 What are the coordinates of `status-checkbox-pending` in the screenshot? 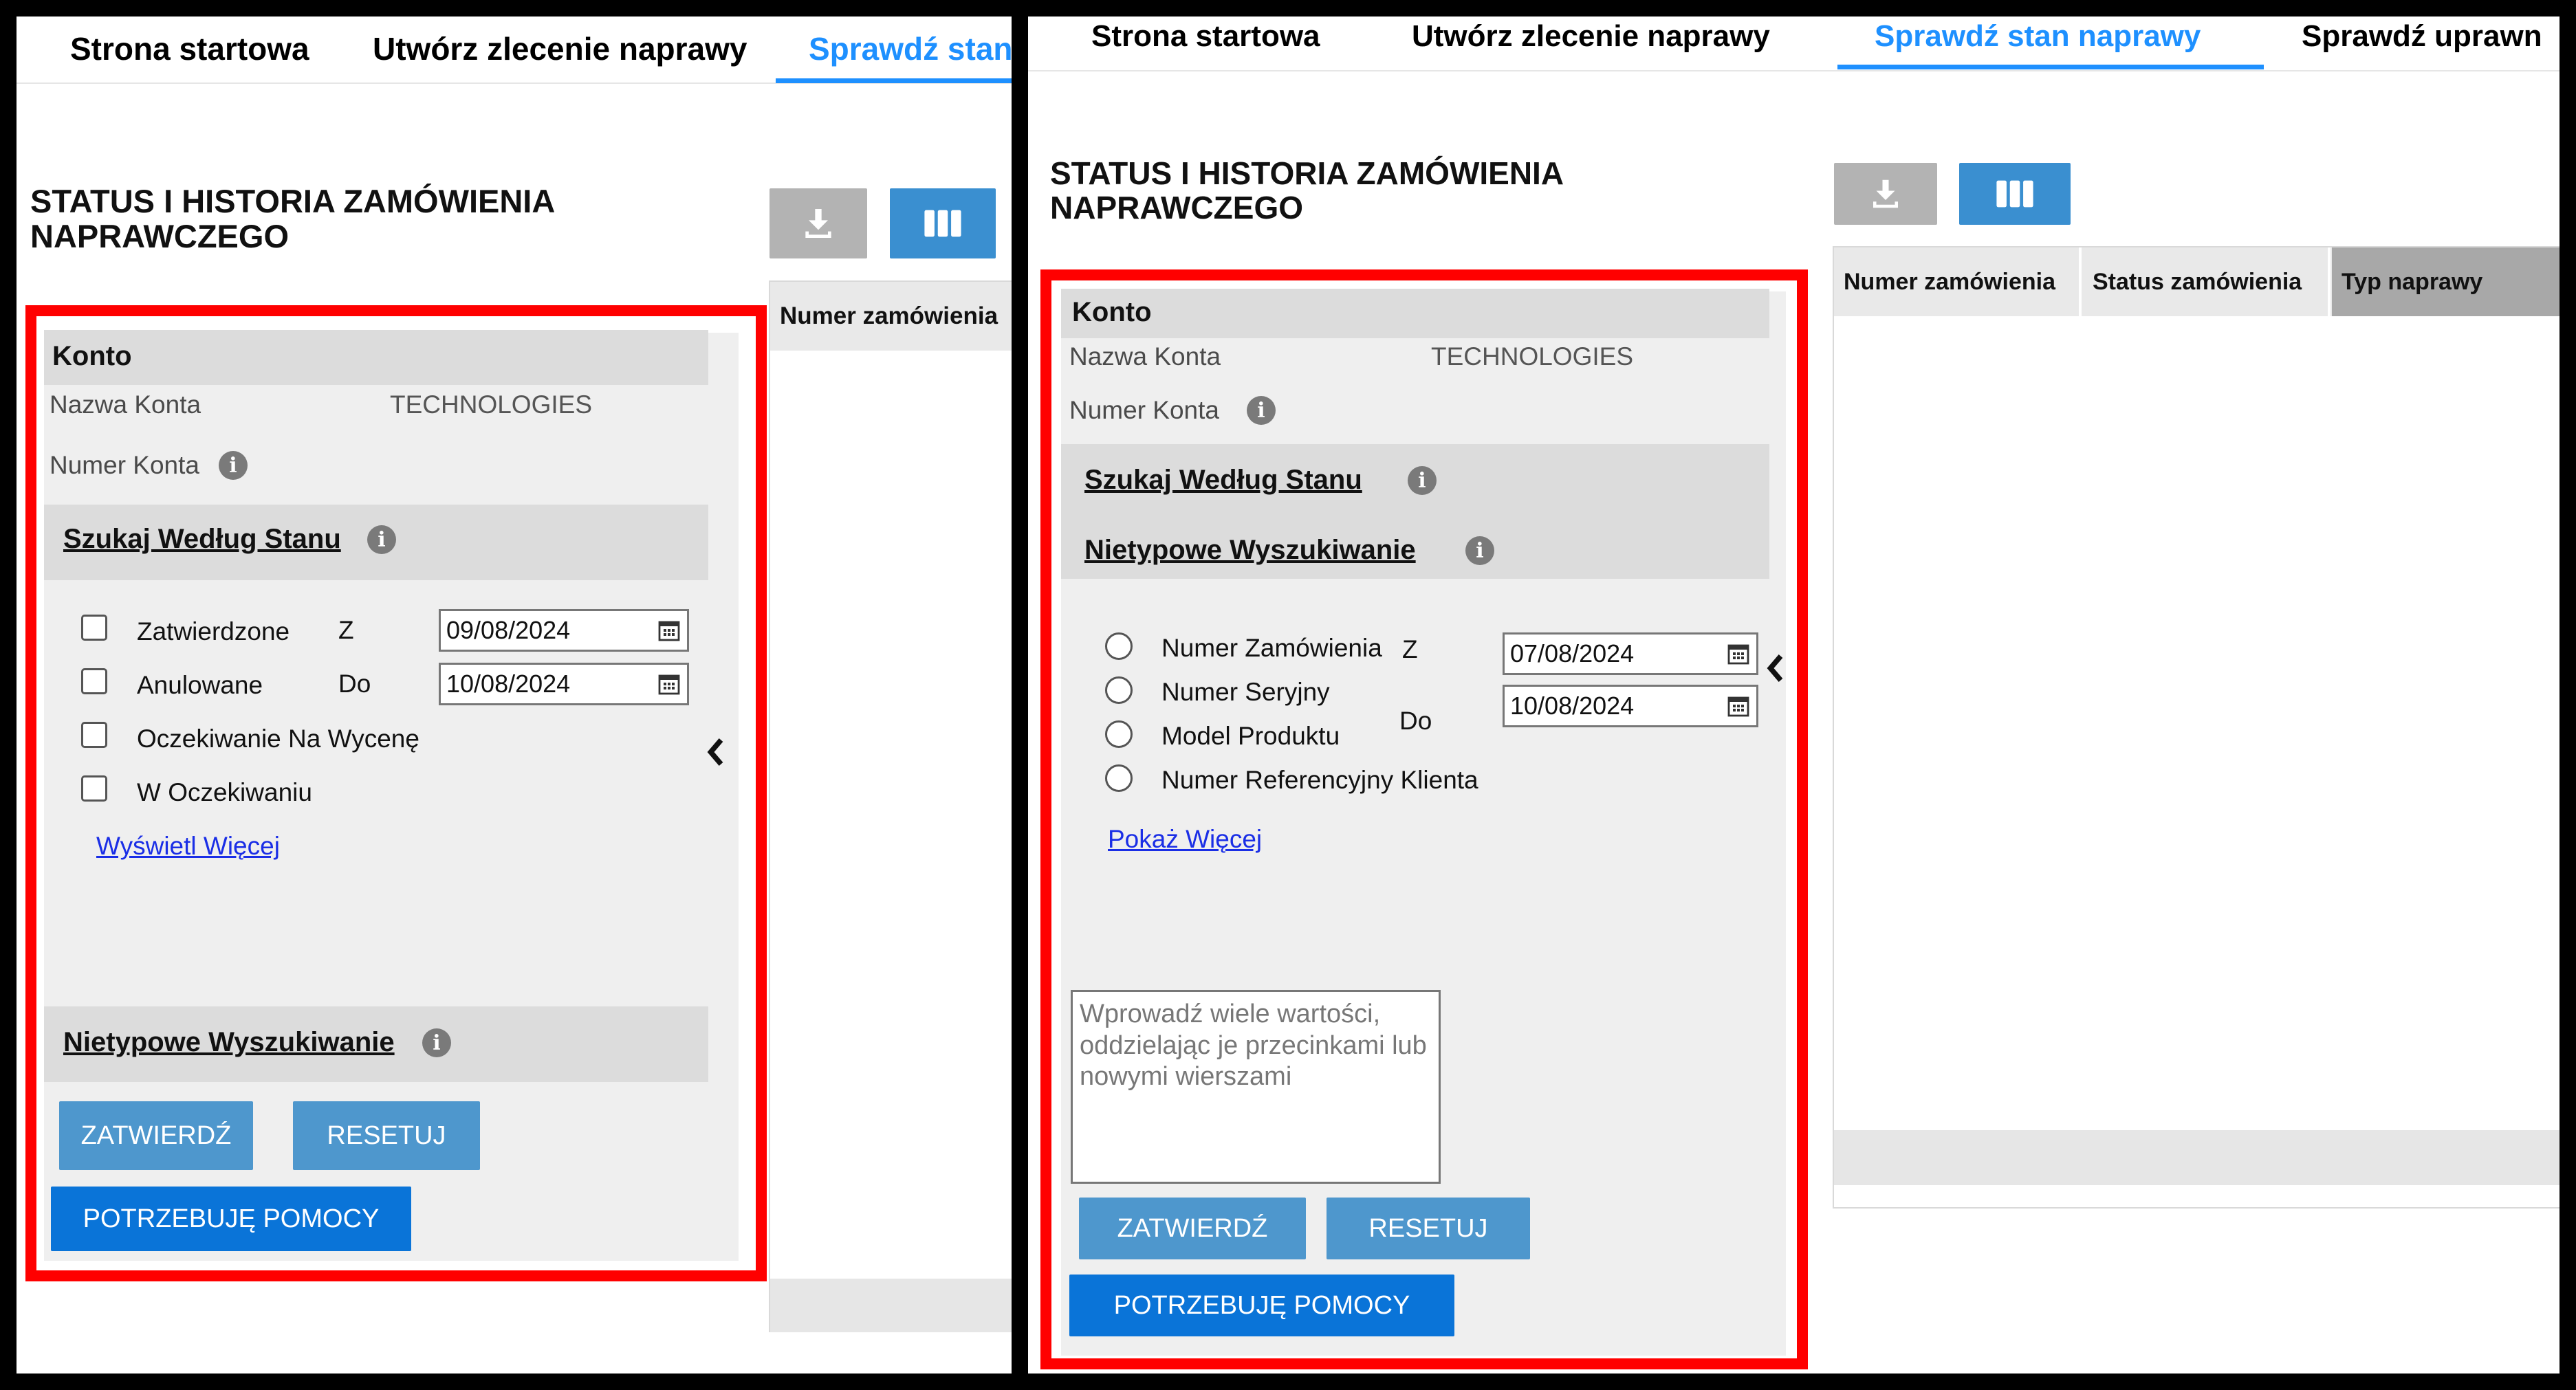 It's located at (94, 788).